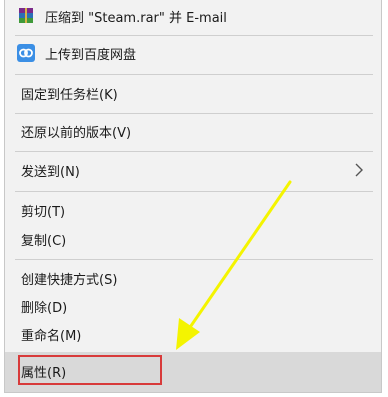 This screenshot has width=388, height=397. I want to click on menu-item-send-to: 发送到(N), so click(193, 170).